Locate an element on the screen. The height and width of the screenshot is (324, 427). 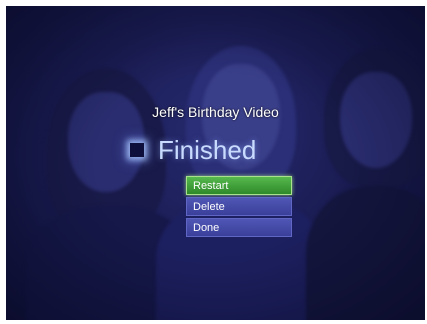
action-menu: Restart Delete Done is located at coordinates (239, 207).